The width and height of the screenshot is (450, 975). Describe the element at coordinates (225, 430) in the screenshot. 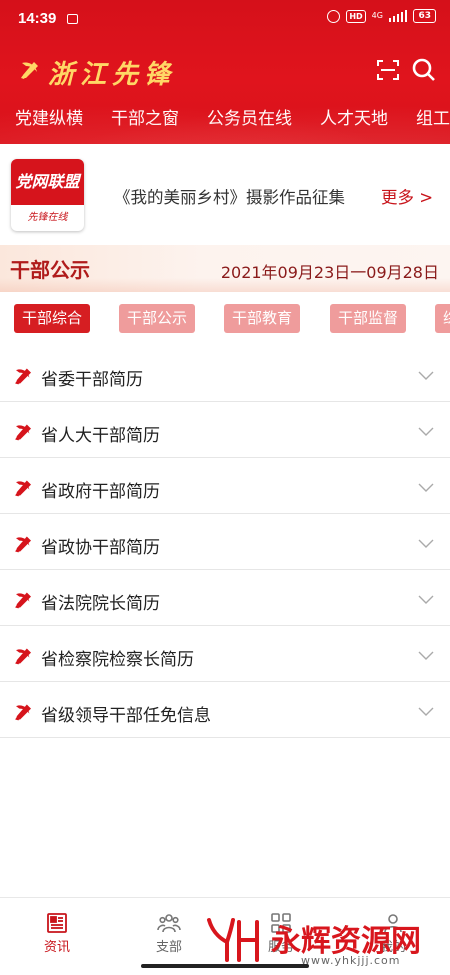

I see `list-item: 省人大干部简历` at that location.